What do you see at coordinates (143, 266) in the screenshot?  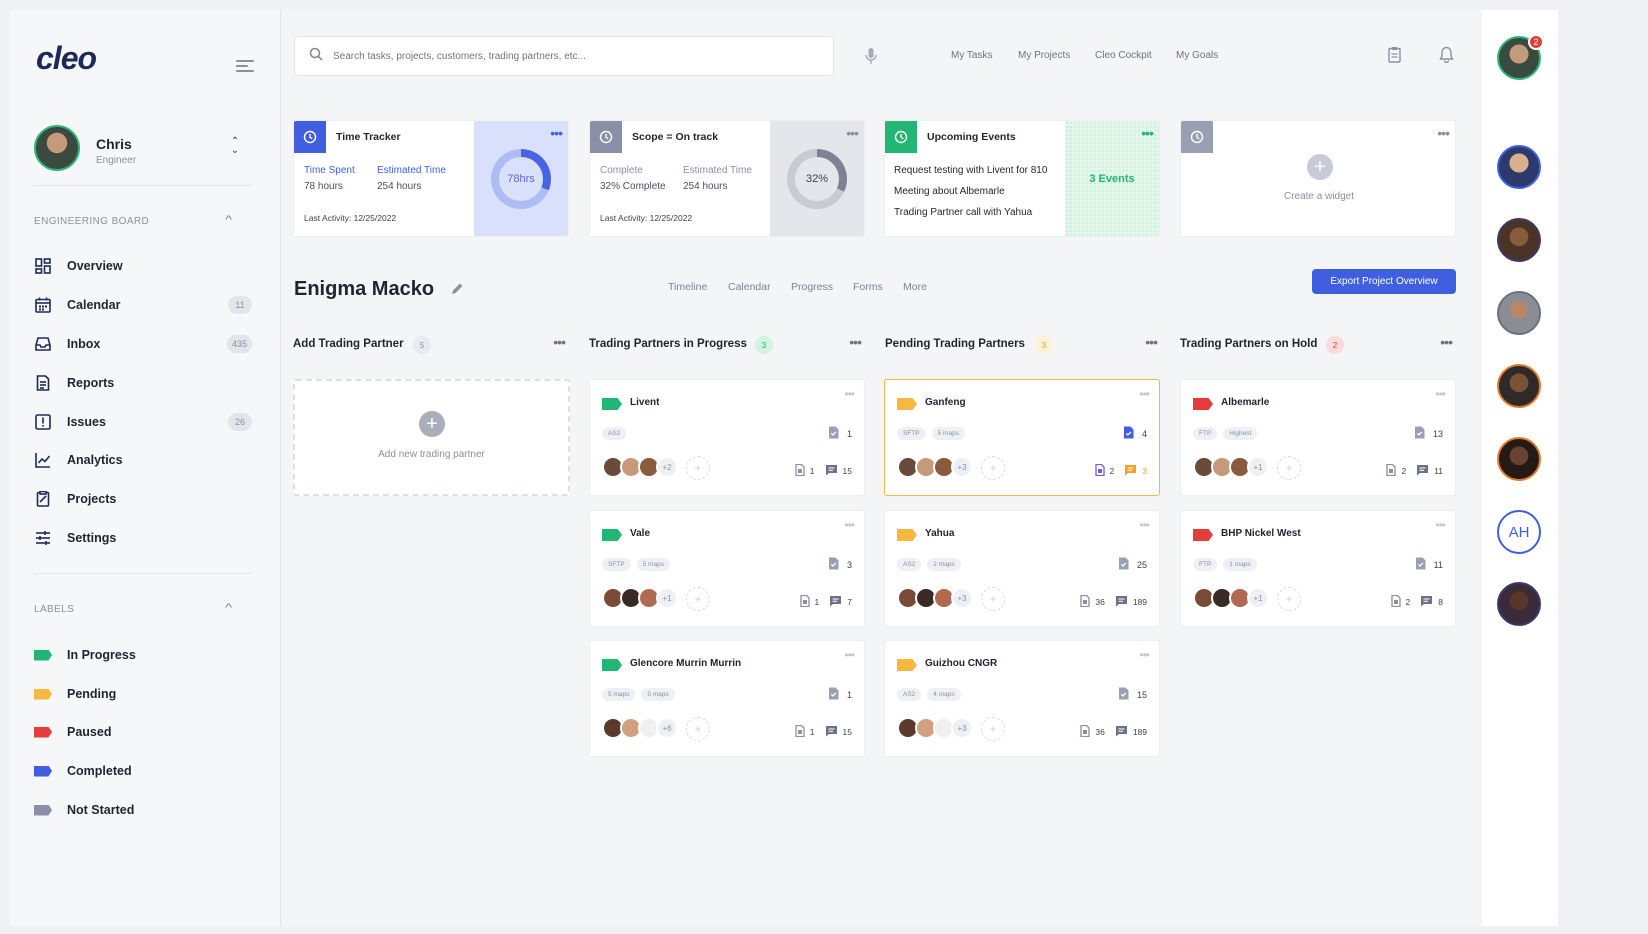 I see `sidebar-item-overview: Overview` at bounding box center [143, 266].